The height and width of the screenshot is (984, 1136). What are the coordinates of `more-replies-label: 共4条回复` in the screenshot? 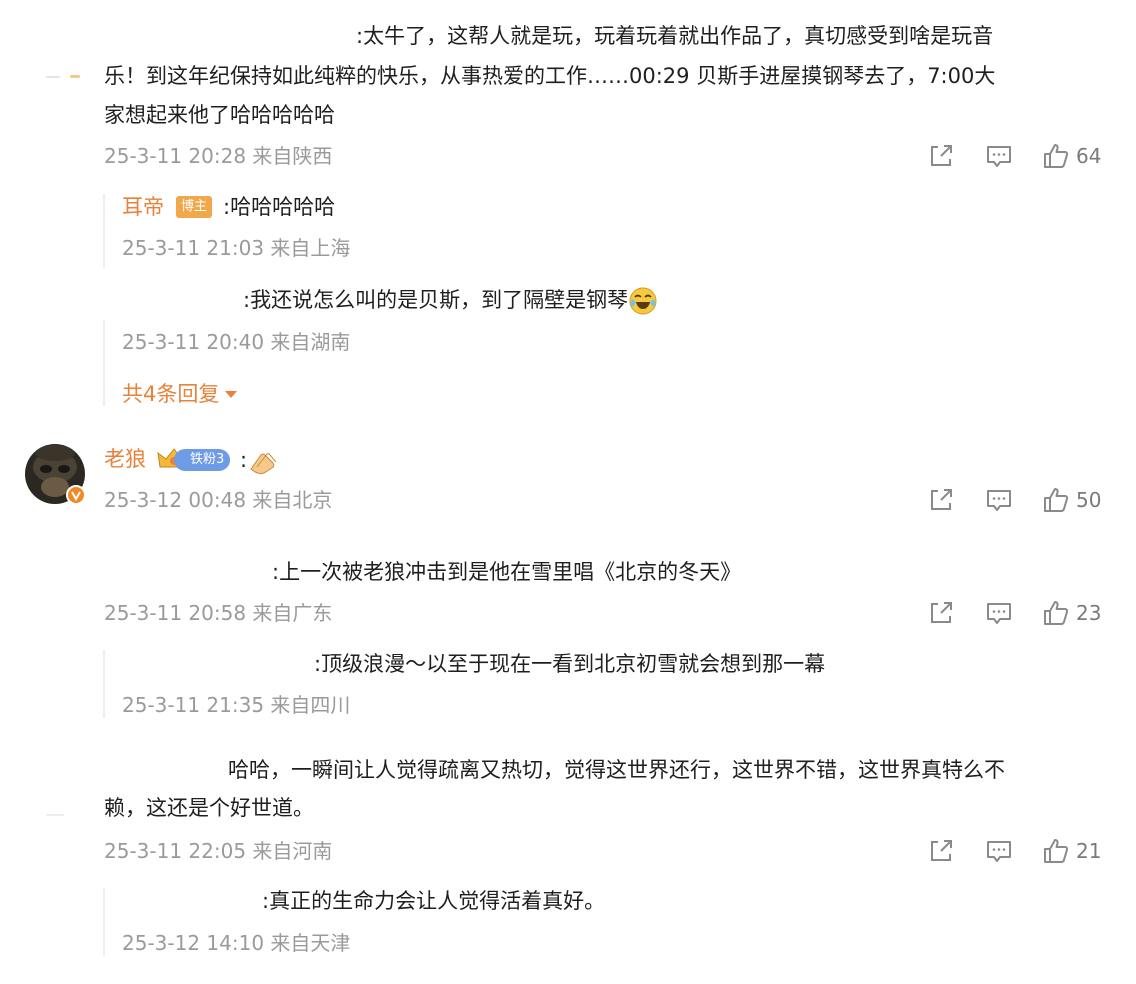 It's located at (171, 394).